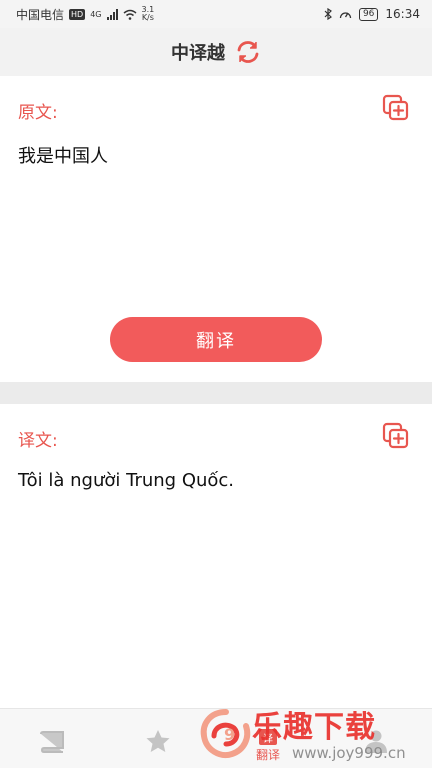 This screenshot has height=768, width=432. What do you see at coordinates (147, 17) in the screenshot?
I see `speed-unit: K/s` at bounding box center [147, 17].